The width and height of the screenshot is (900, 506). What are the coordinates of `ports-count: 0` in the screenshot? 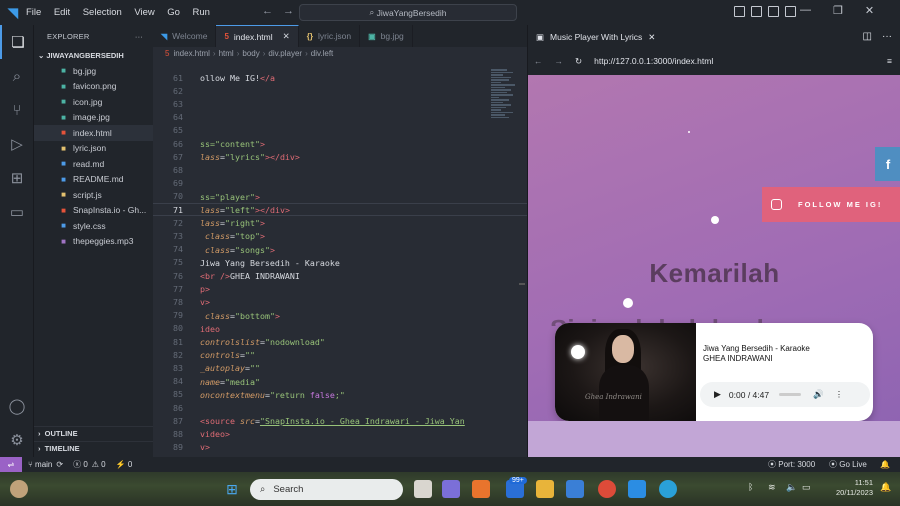 It's located at (130, 464).